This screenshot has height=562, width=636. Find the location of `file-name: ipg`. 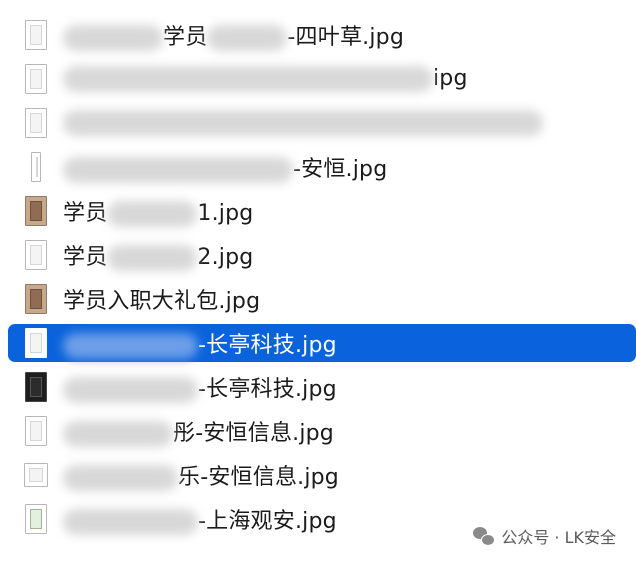

file-name: ipg is located at coordinates (265, 79).